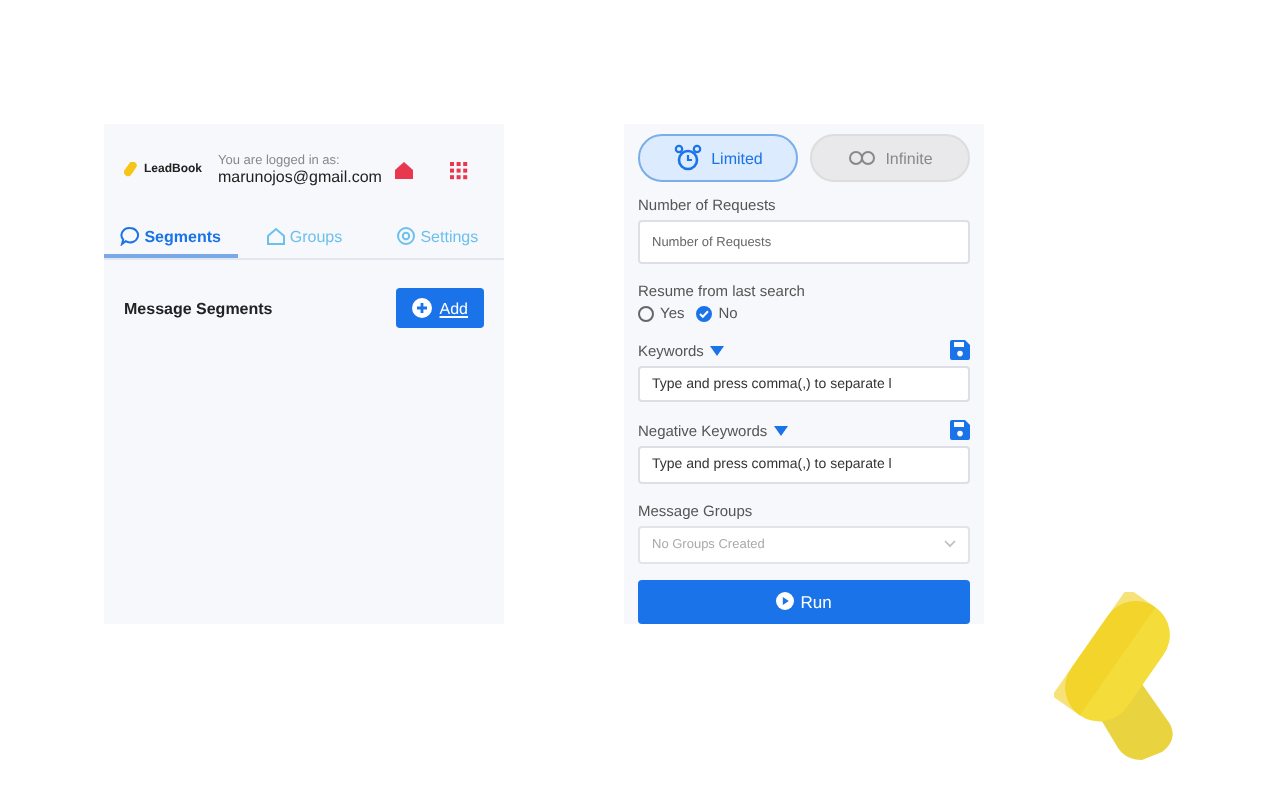  Describe the element at coordinates (950, 544) in the screenshot. I see `chevron-icon` at that location.